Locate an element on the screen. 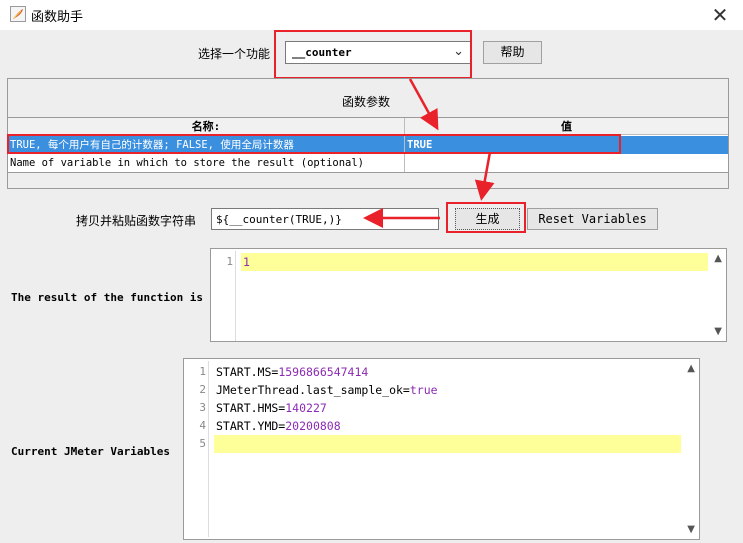  arrow-select-to-value is located at coordinates (423, 104).